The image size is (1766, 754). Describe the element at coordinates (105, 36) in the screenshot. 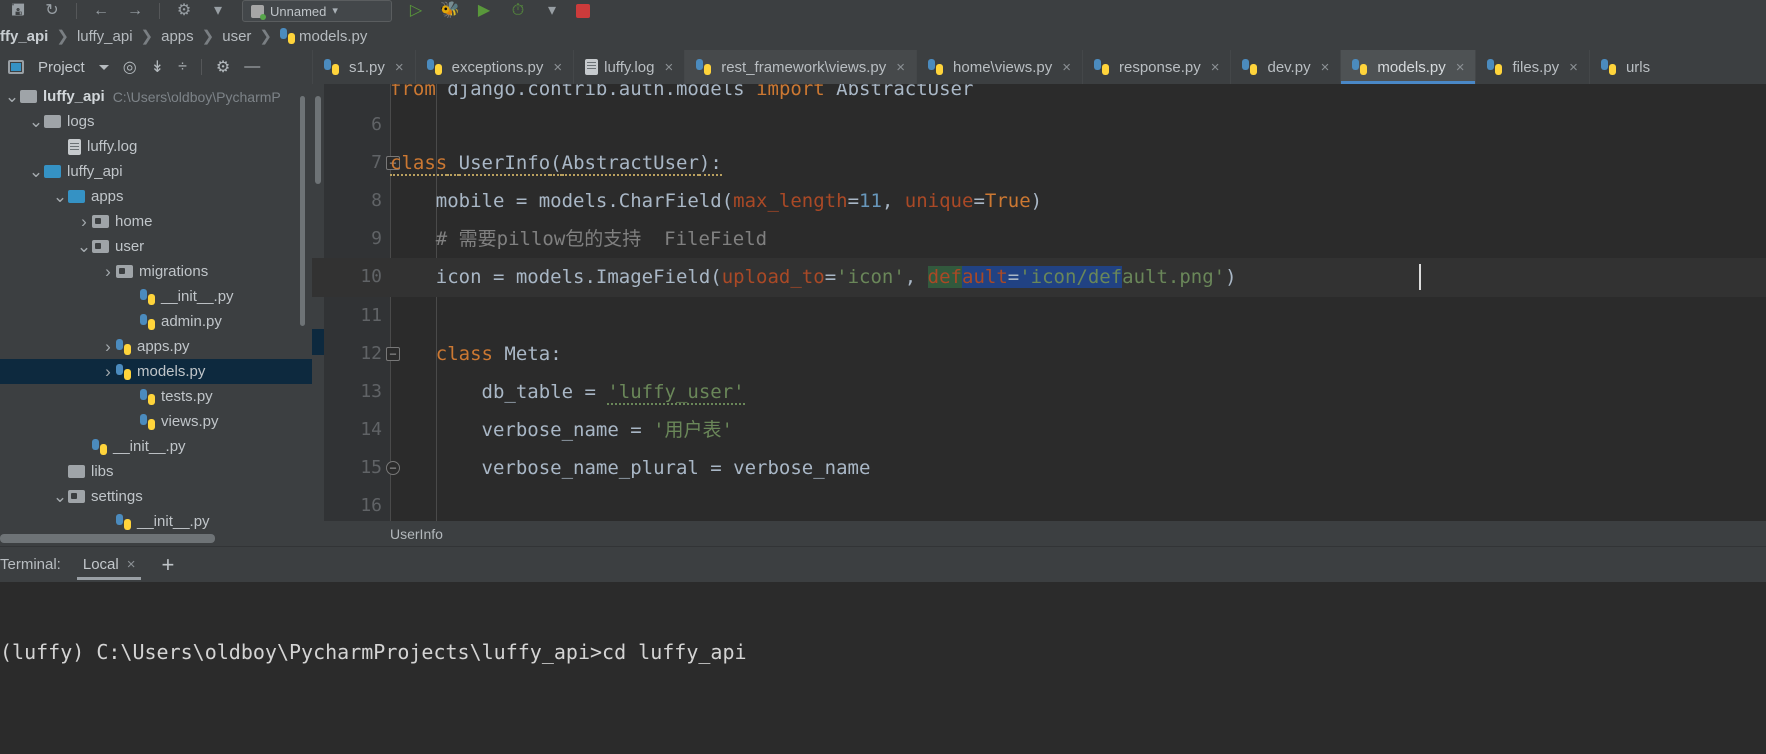

I see `breadcrumb-item-1: luffy_api` at that location.